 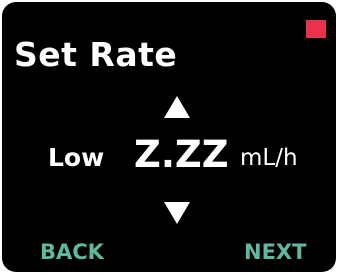 I want to click on decrease-rate-arrow-icon, so click(x=177, y=213).